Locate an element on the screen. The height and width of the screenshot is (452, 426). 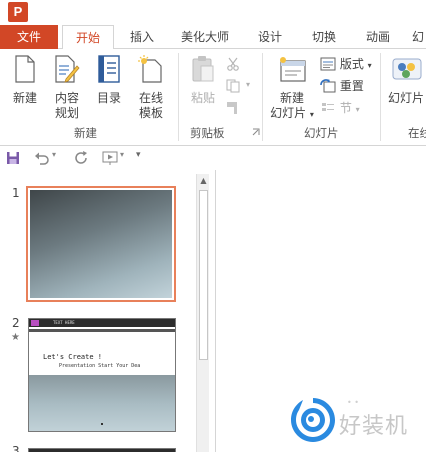
section-icon is located at coordinates (328, 107).